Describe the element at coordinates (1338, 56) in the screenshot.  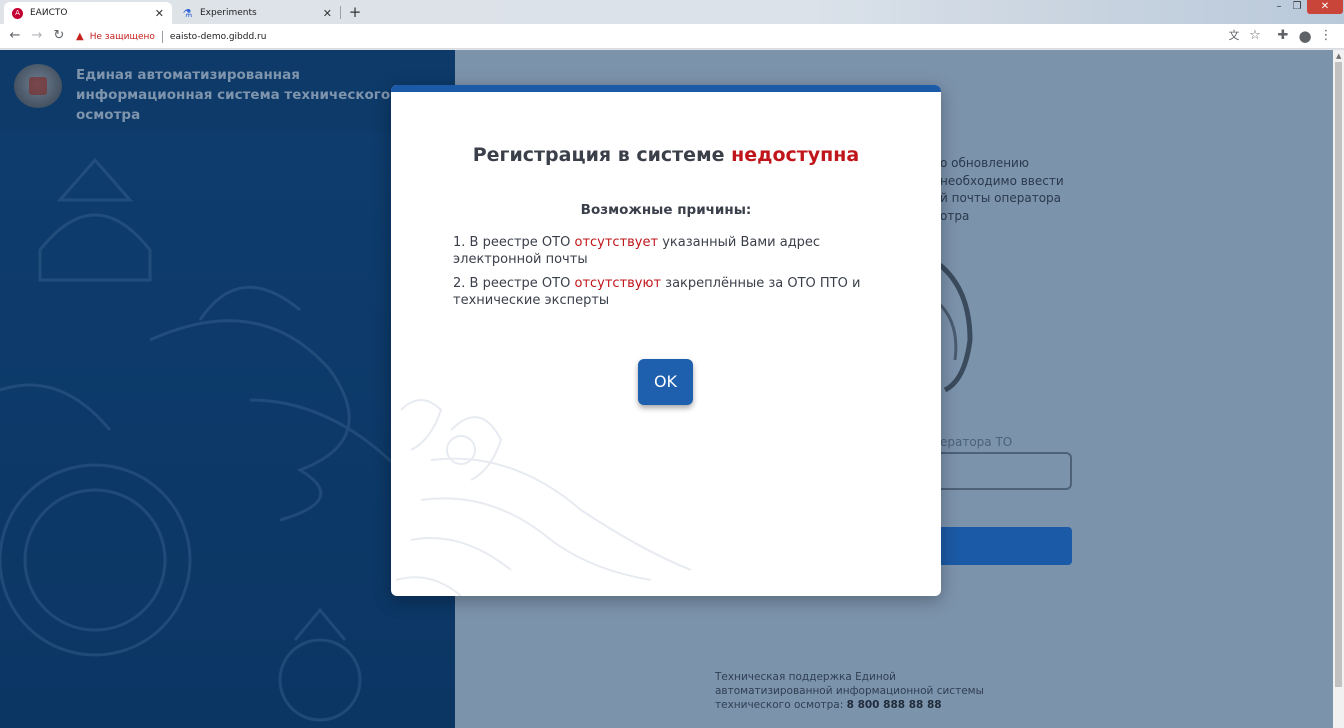
I see `scroll-up-arrow-icon: ▲` at that location.